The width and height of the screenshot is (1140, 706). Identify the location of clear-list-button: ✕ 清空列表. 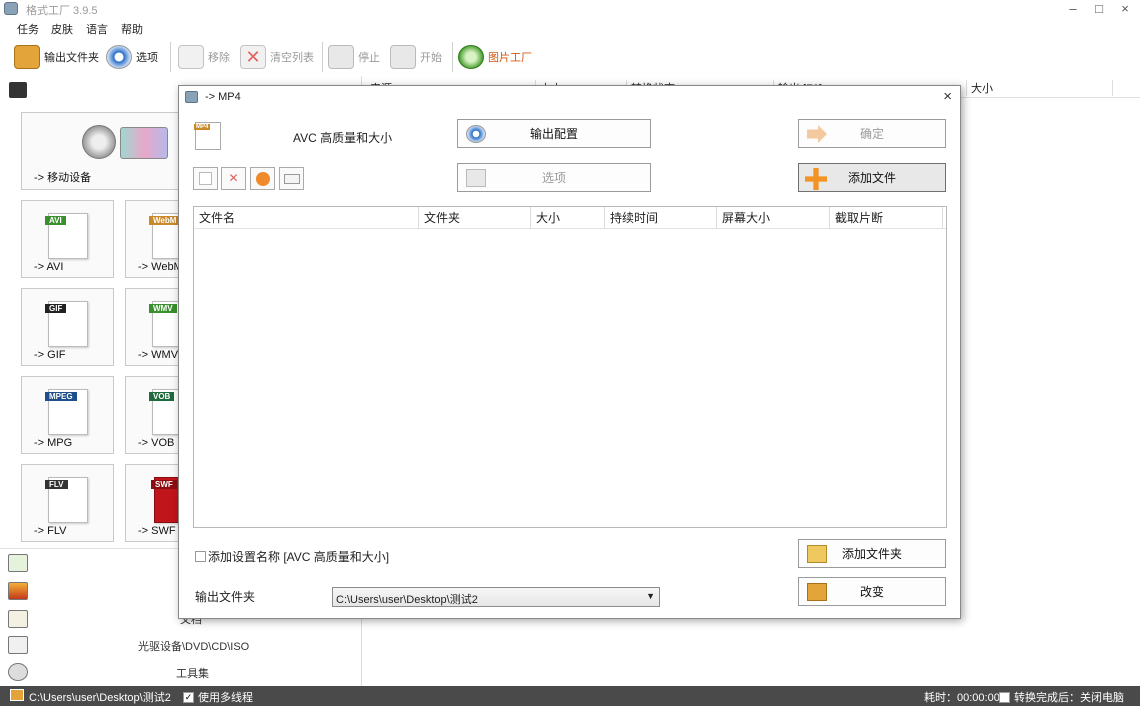
(277, 57).